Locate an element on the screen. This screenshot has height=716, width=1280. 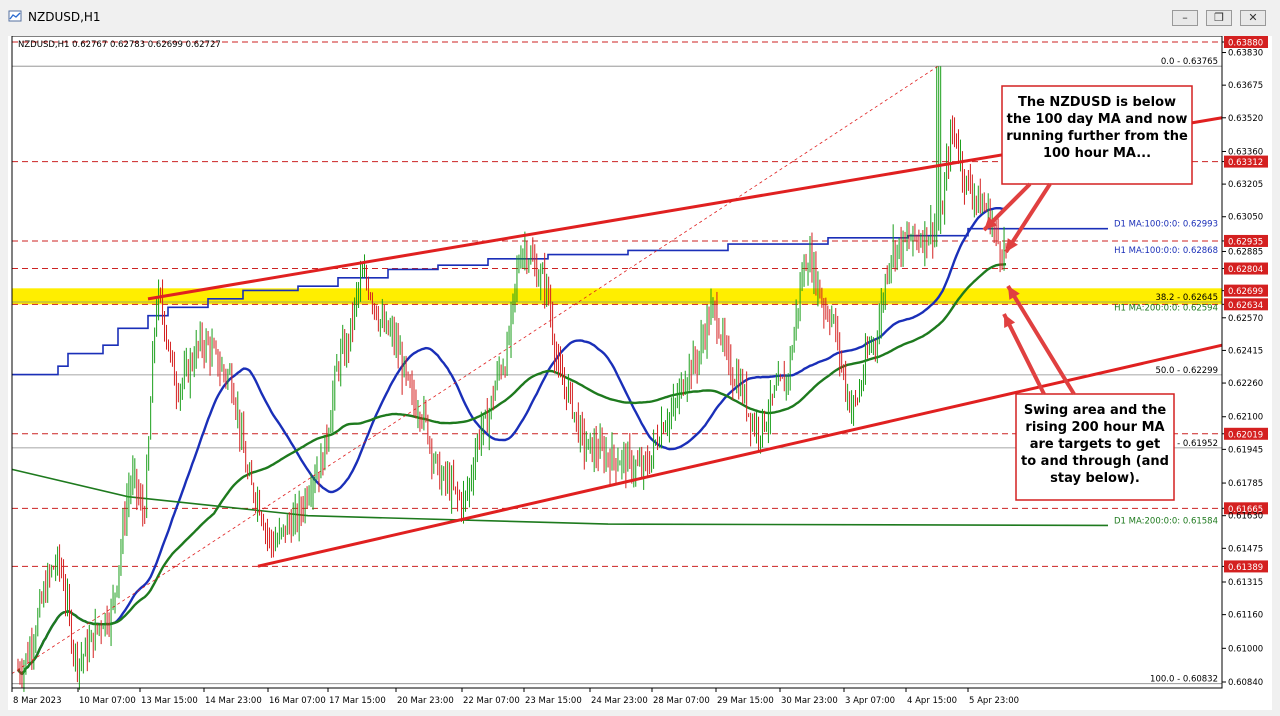
annotation-swing-line: to and through (and is located at coordinates (1095, 461).